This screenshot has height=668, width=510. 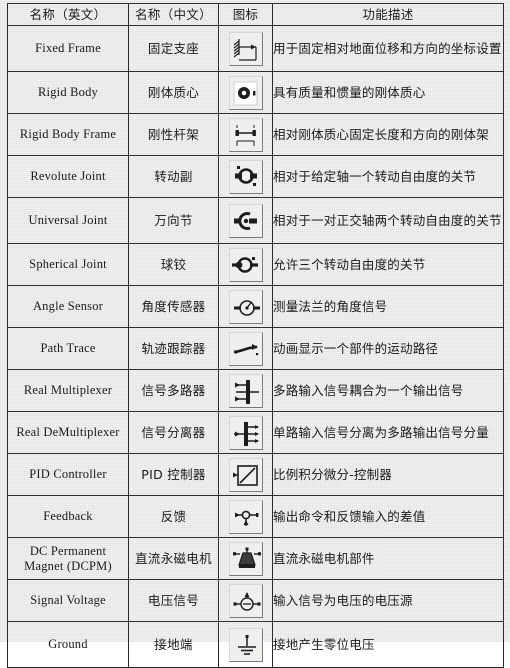 What do you see at coordinates (68, 474) in the screenshot?
I see `cell-name-en: PID Controller` at bounding box center [68, 474].